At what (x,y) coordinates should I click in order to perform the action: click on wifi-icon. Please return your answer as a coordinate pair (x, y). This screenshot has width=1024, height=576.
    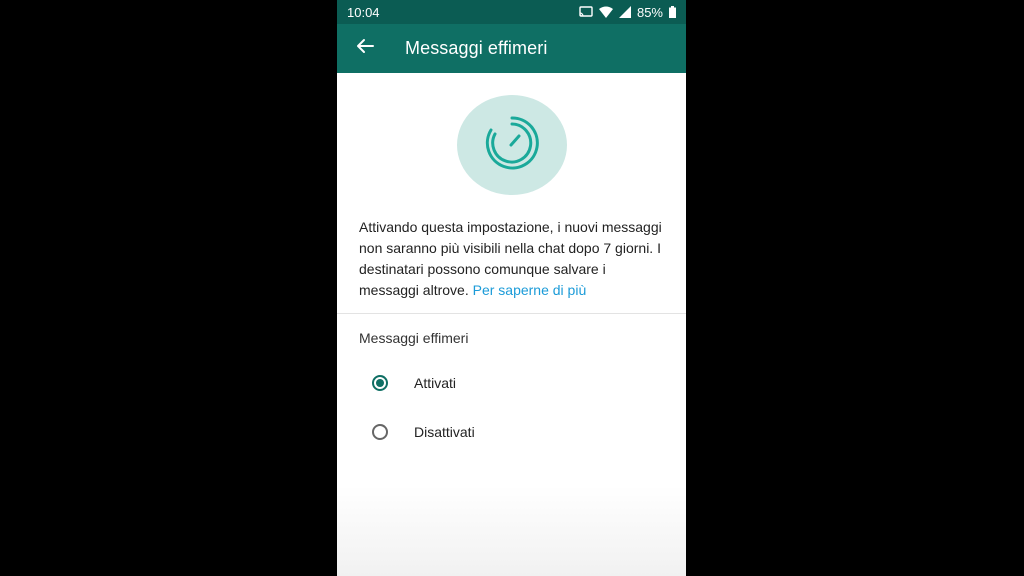
    Looking at the image, I should click on (605, 12).